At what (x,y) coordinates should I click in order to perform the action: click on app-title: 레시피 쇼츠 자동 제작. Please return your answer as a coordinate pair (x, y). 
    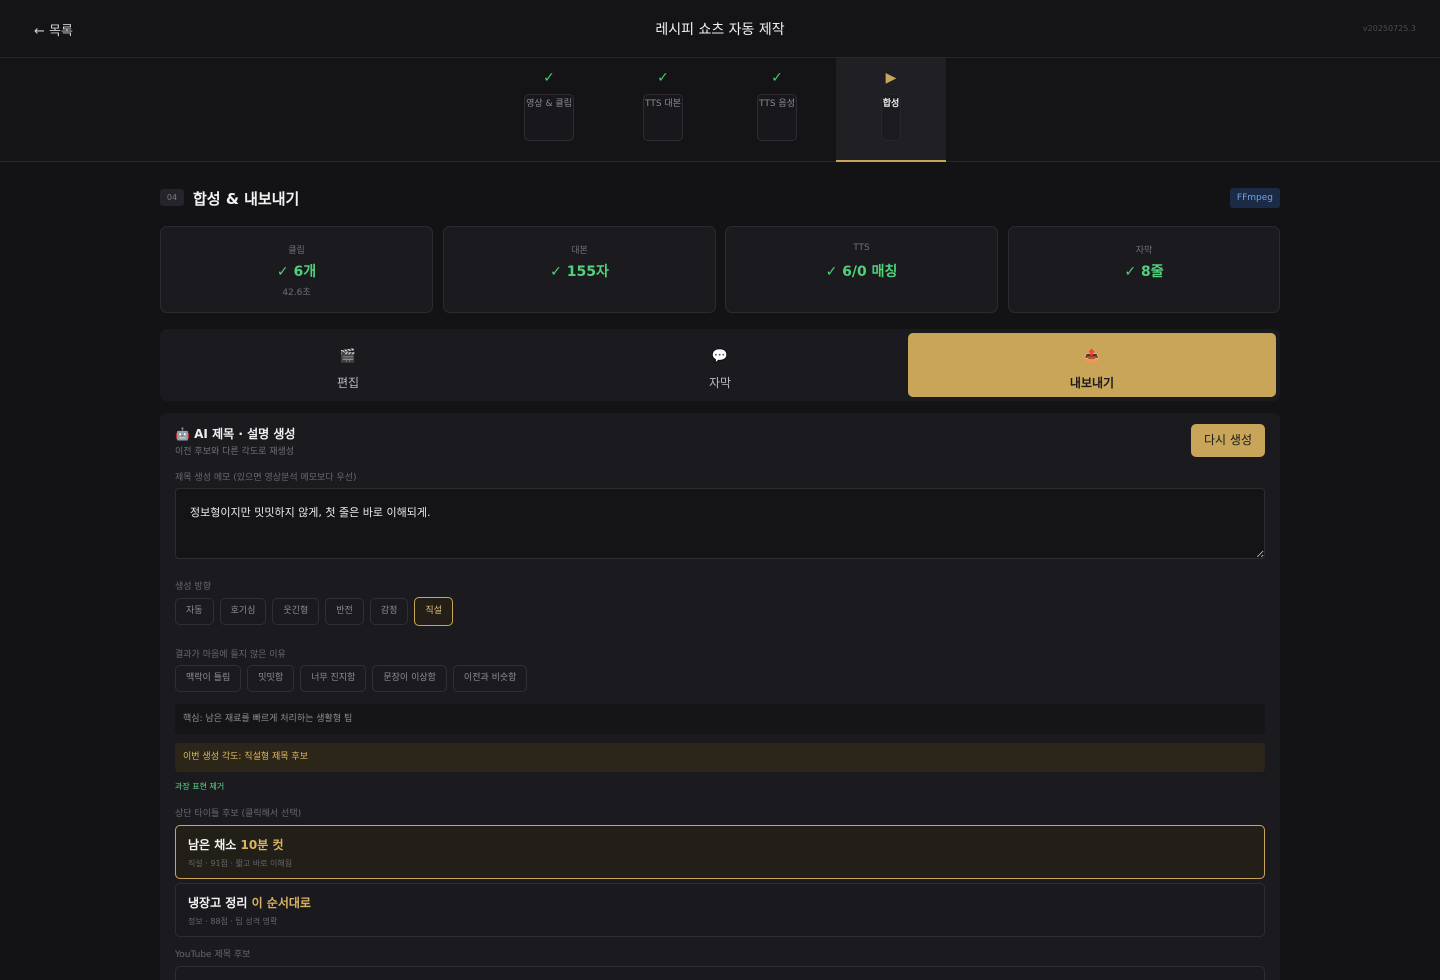
    Looking at the image, I should click on (720, 30).